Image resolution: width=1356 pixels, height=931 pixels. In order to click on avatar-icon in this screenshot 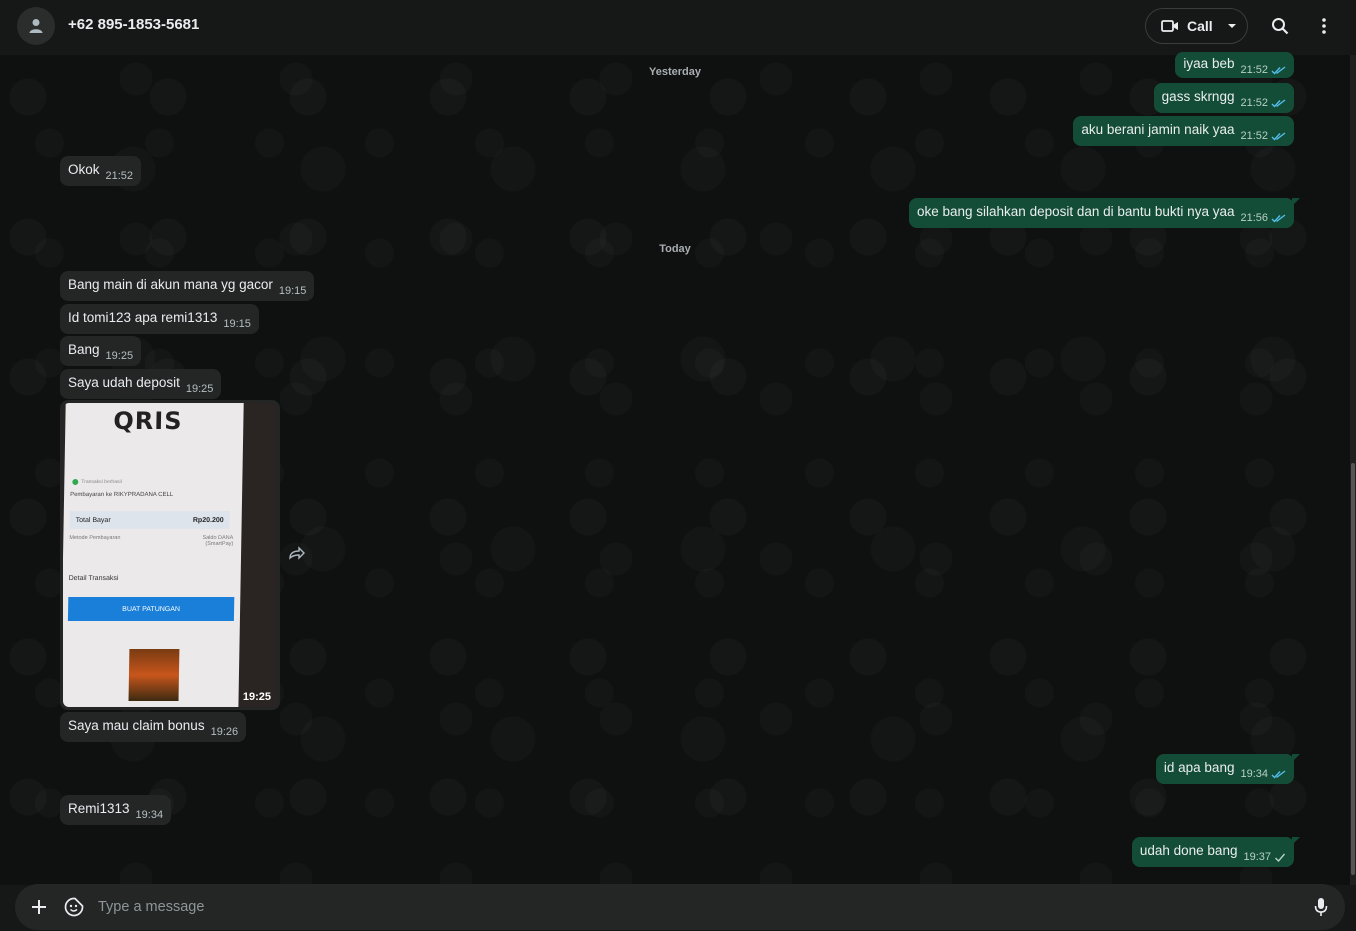, I will do `click(36, 26)`.